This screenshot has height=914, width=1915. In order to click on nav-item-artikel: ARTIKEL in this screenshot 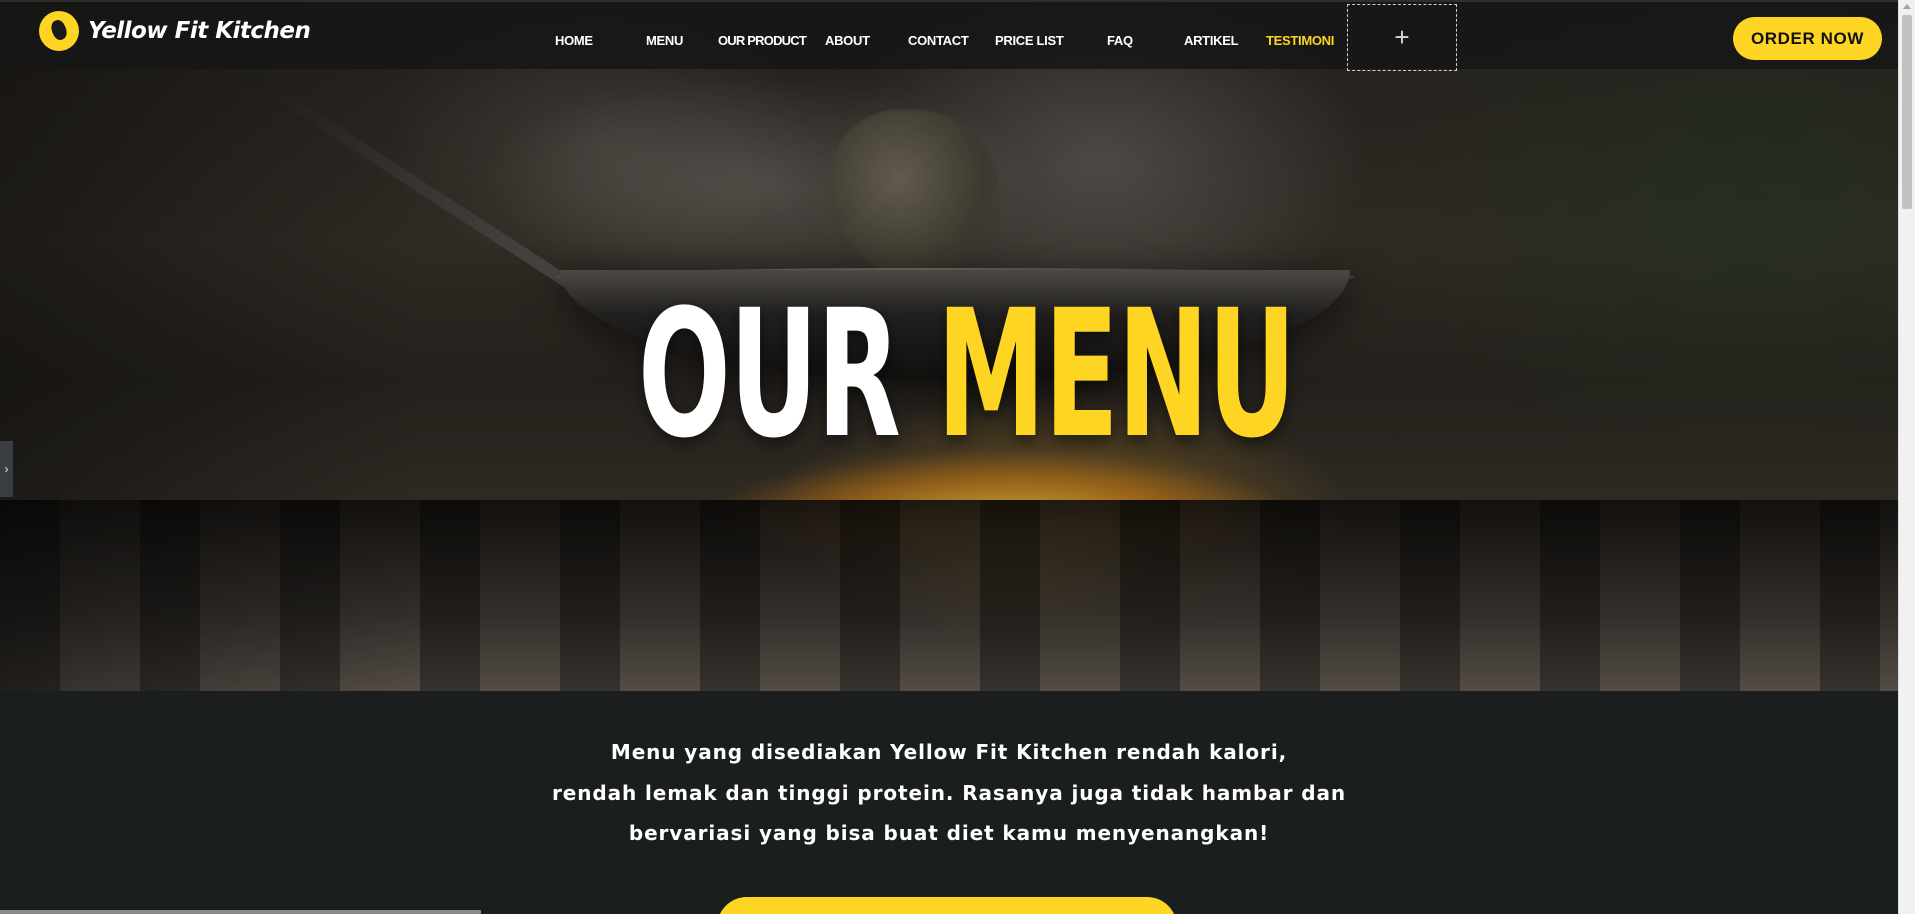, I will do `click(1211, 40)`.